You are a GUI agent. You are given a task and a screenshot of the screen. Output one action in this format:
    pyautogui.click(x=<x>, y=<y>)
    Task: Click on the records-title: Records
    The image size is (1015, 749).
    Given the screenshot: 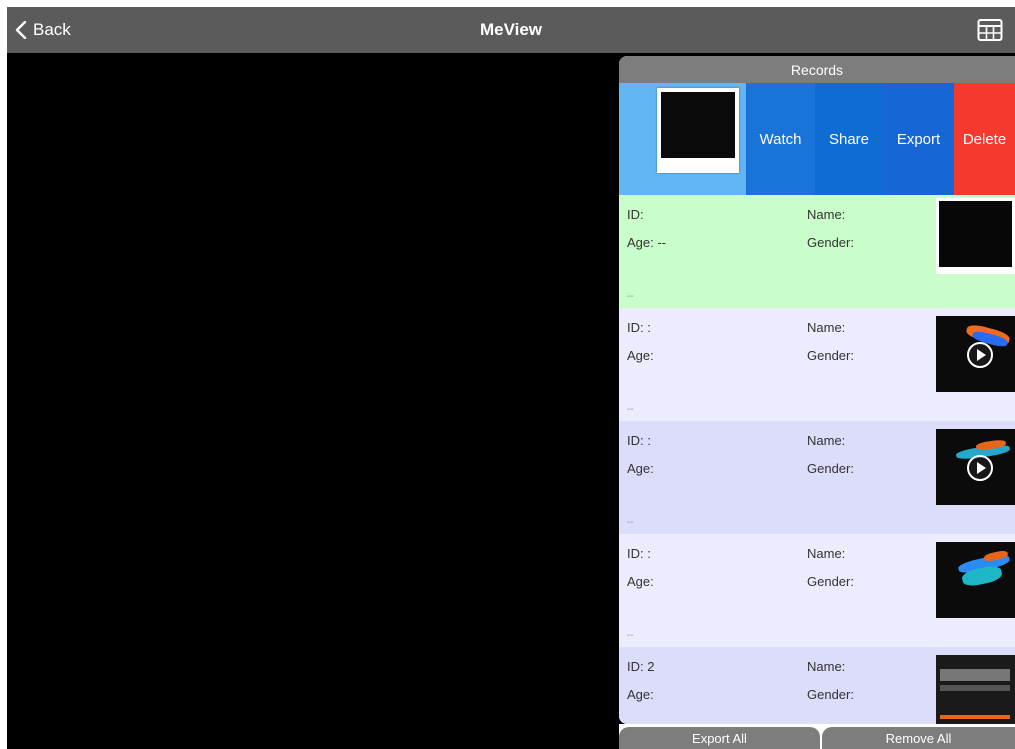 What is the action you would take?
    pyautogui.click(x=817, y=69)
    